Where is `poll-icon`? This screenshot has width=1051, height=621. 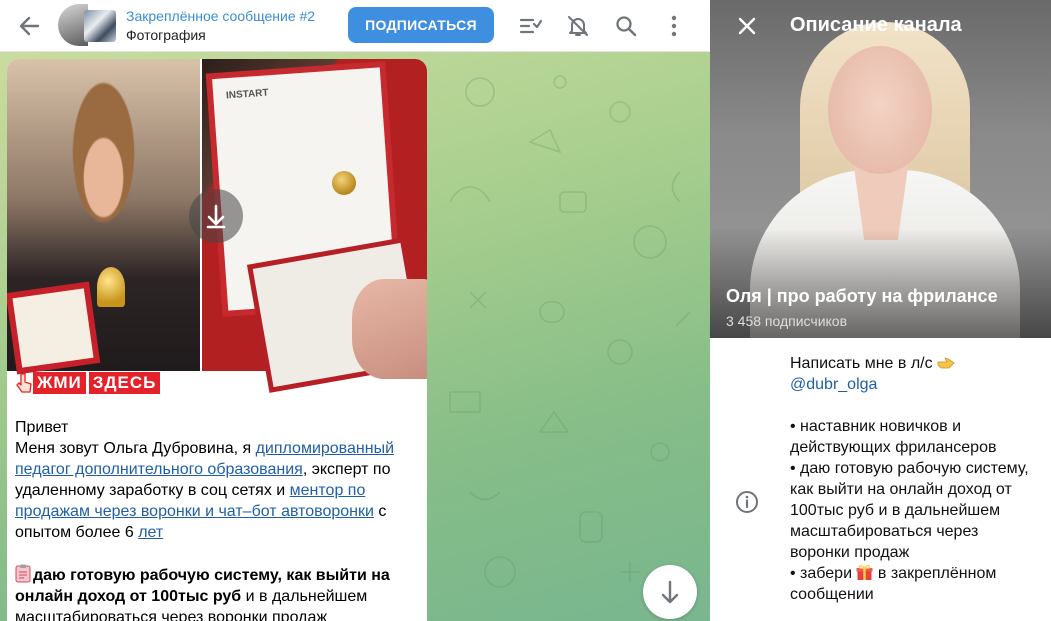
poll-icon is located at coordinates (531, 26).